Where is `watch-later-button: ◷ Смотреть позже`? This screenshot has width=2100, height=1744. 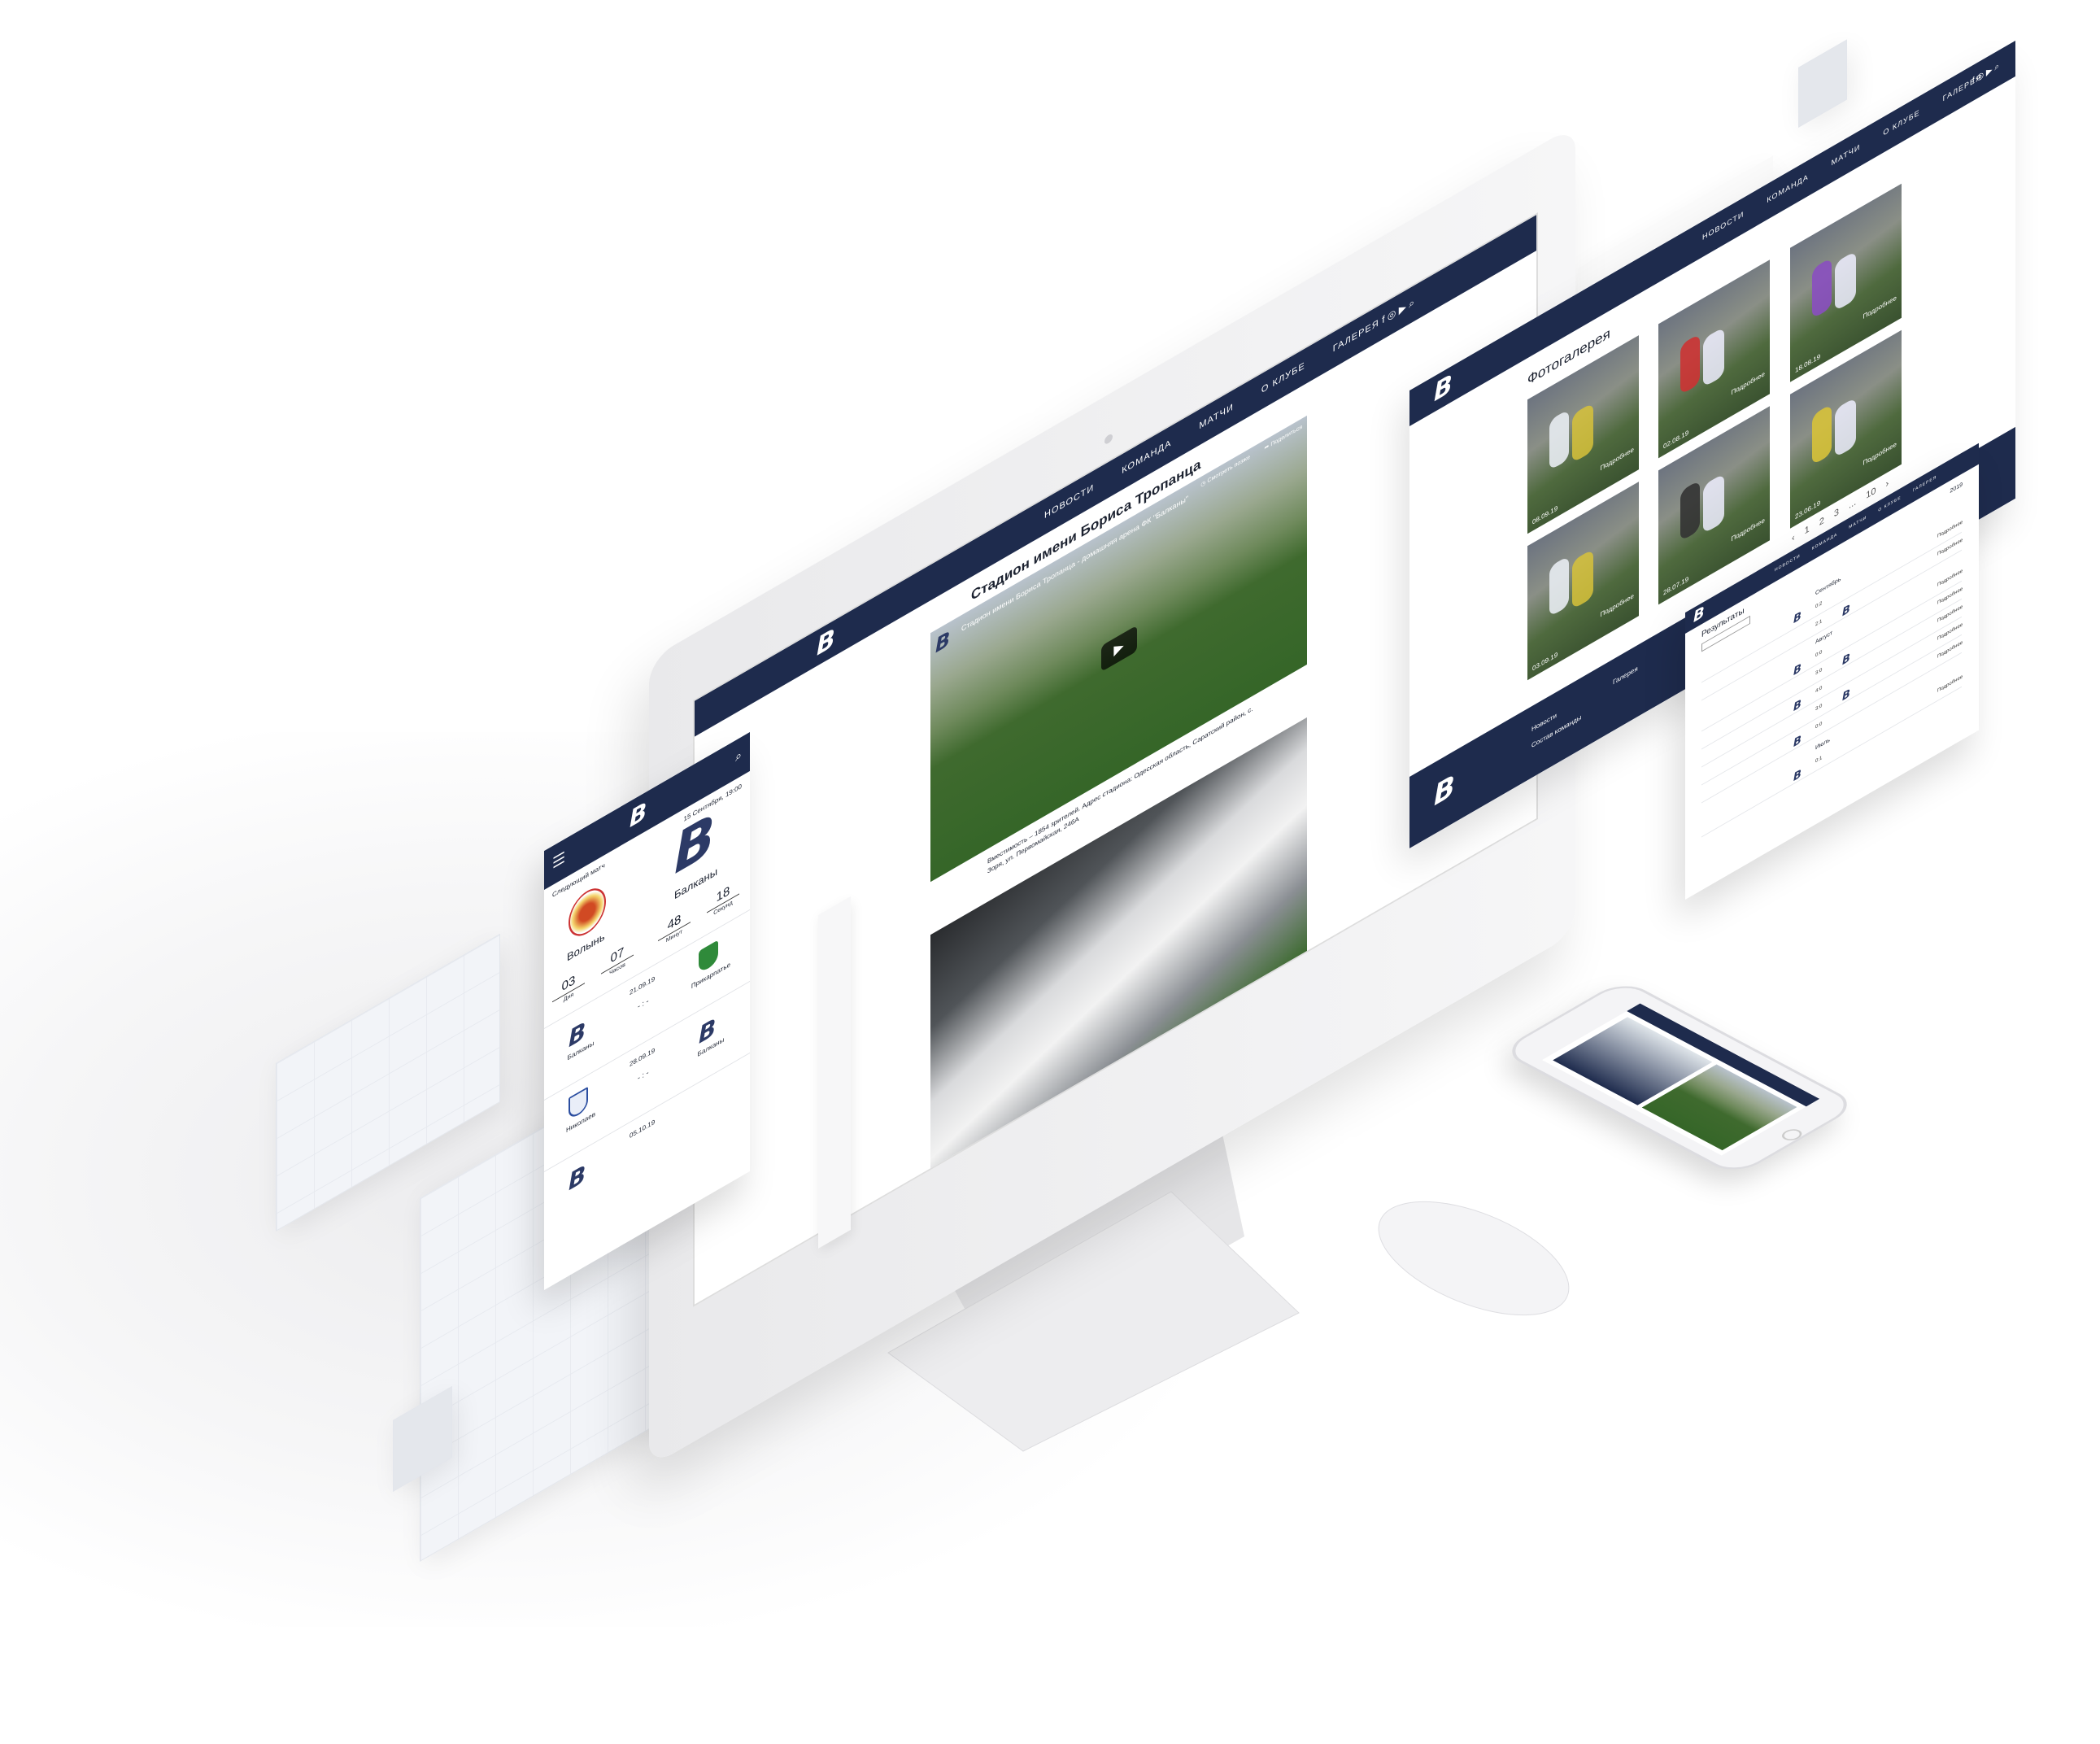 watch-later-button: ◷ Смотреть позже is located at coordinates (1225, 470).